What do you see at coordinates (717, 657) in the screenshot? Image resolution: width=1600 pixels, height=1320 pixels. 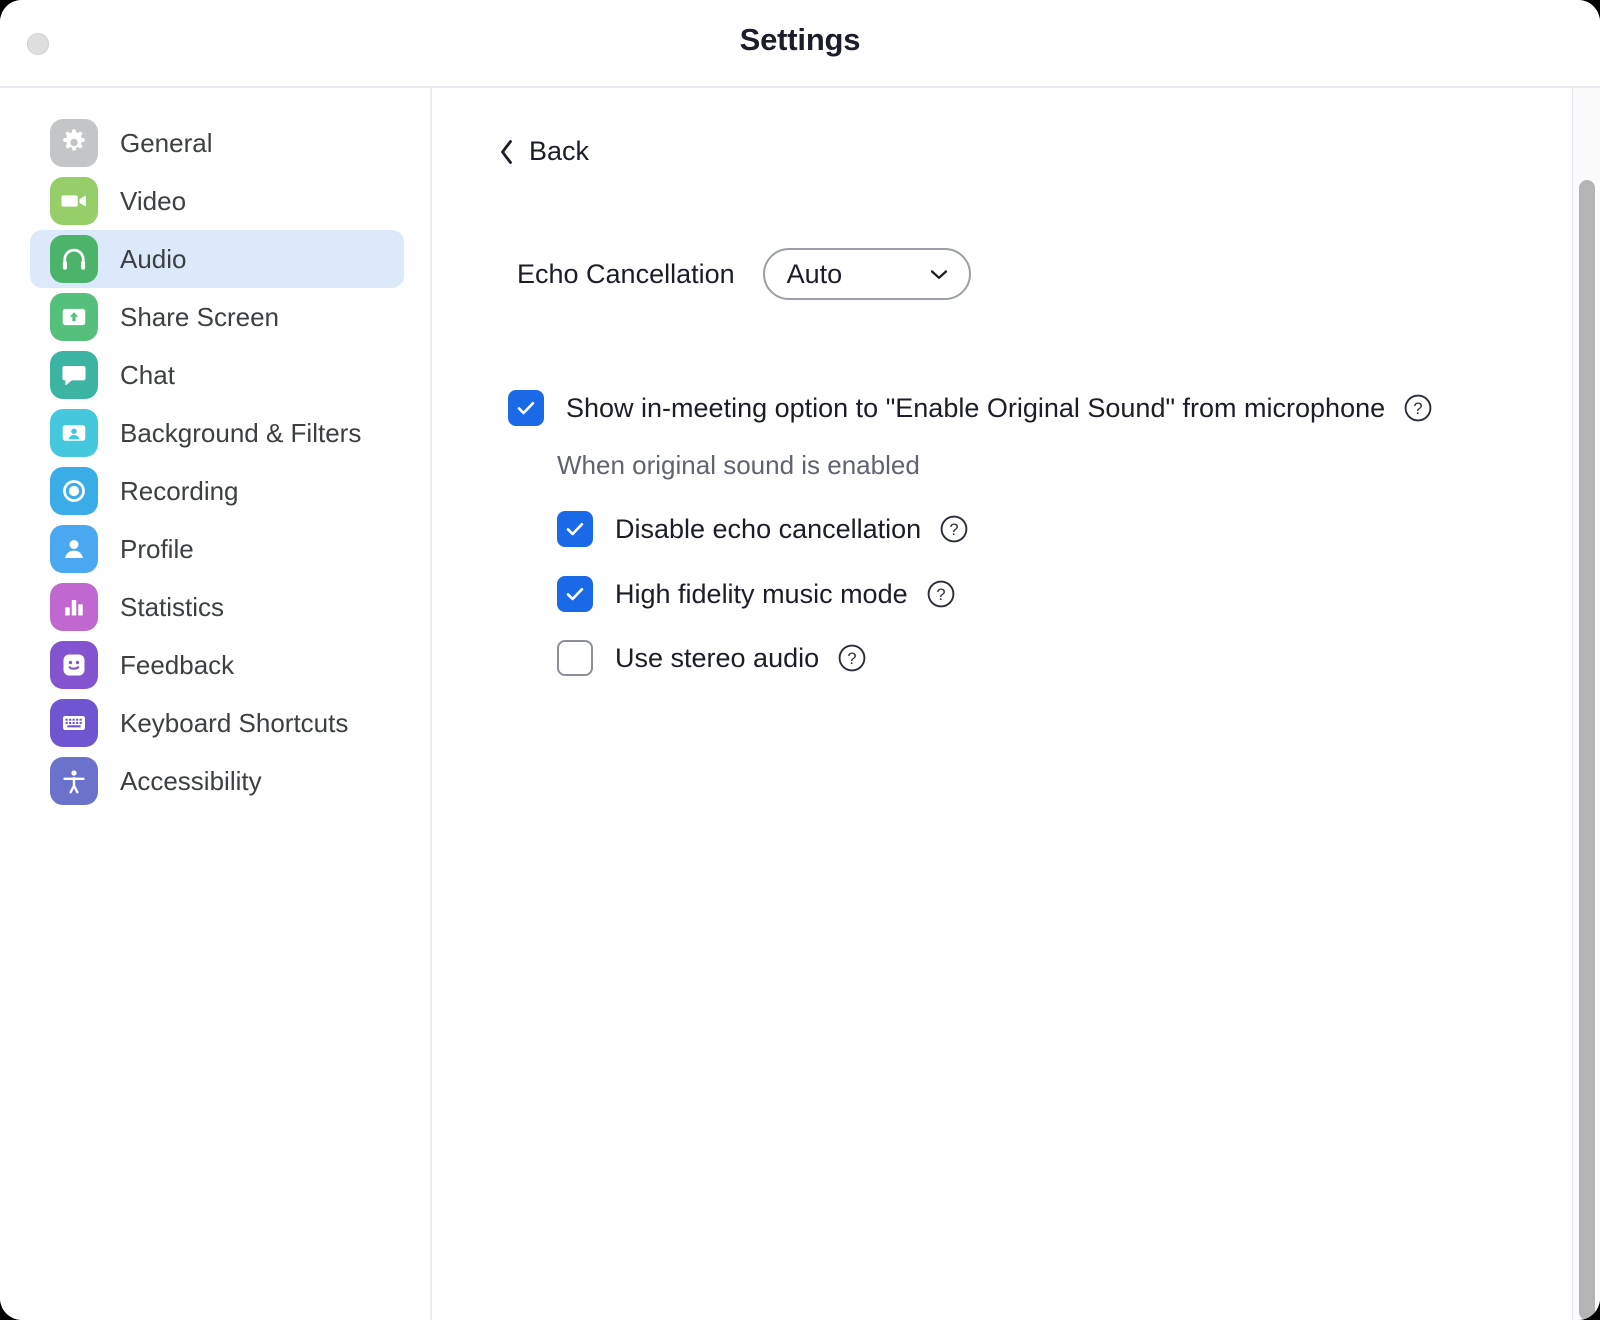 I see `checkbox-label: Use stereo audio` at bounding box center [717, 657].